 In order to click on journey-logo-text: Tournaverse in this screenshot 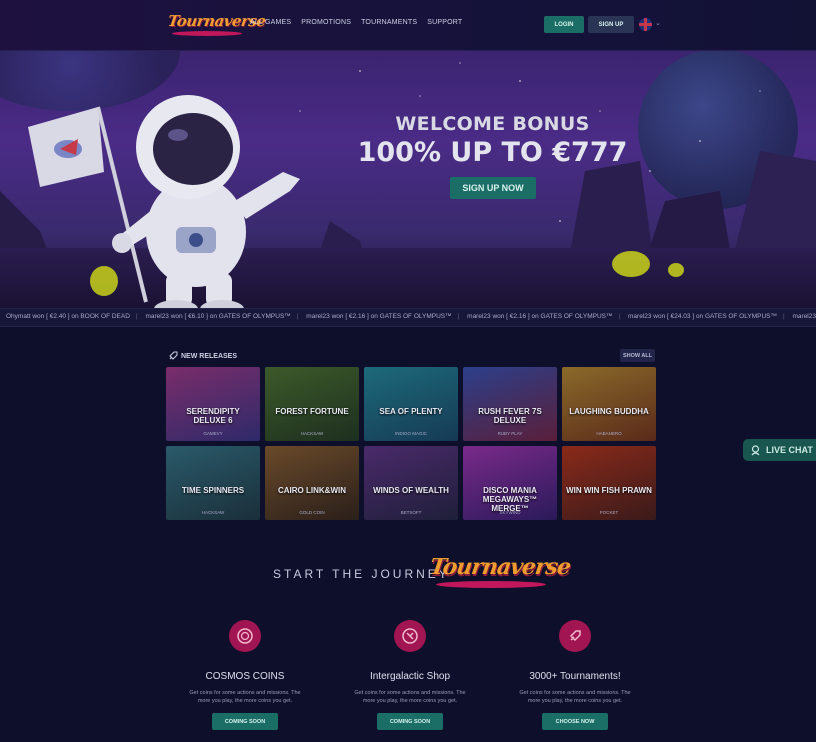, I will do `click(500, 567)`.